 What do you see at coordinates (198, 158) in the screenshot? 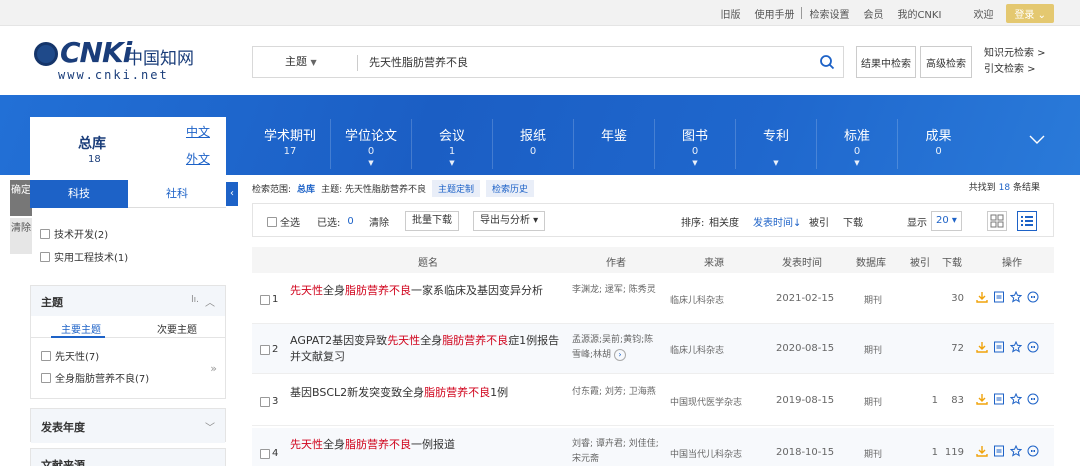
I see `foreign-link: 外文` at bounding box center [198, 158].